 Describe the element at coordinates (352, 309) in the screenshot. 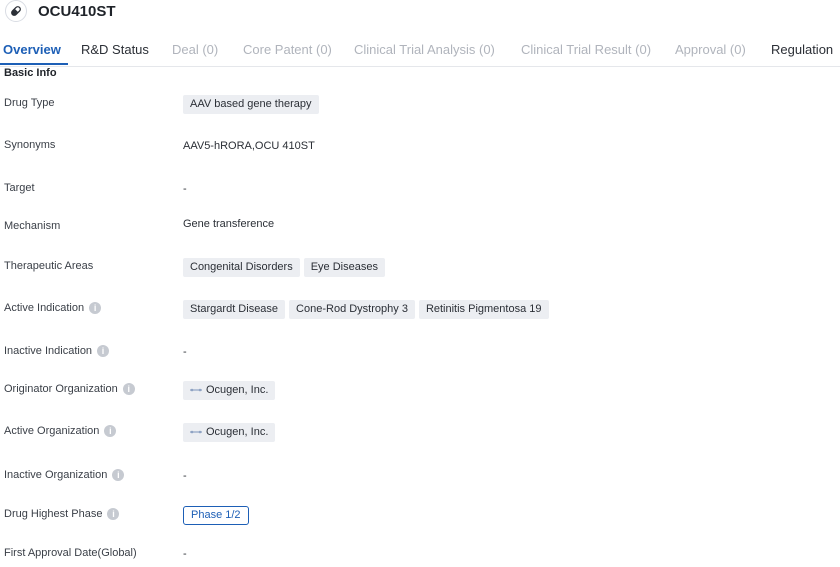

I see `indication-tag: Cone-Rod Dystrophy 3` at that location.